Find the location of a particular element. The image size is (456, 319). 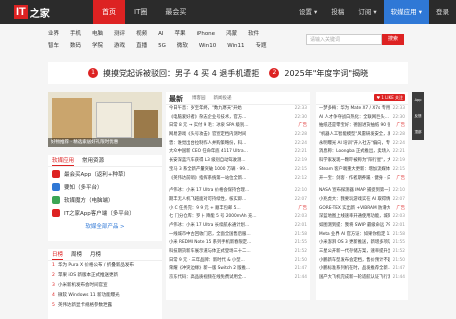

news-item: 卢伟冰：小米 17 Ultra 价格会保持合理… 22:10 is located at coordinates (238, 191).